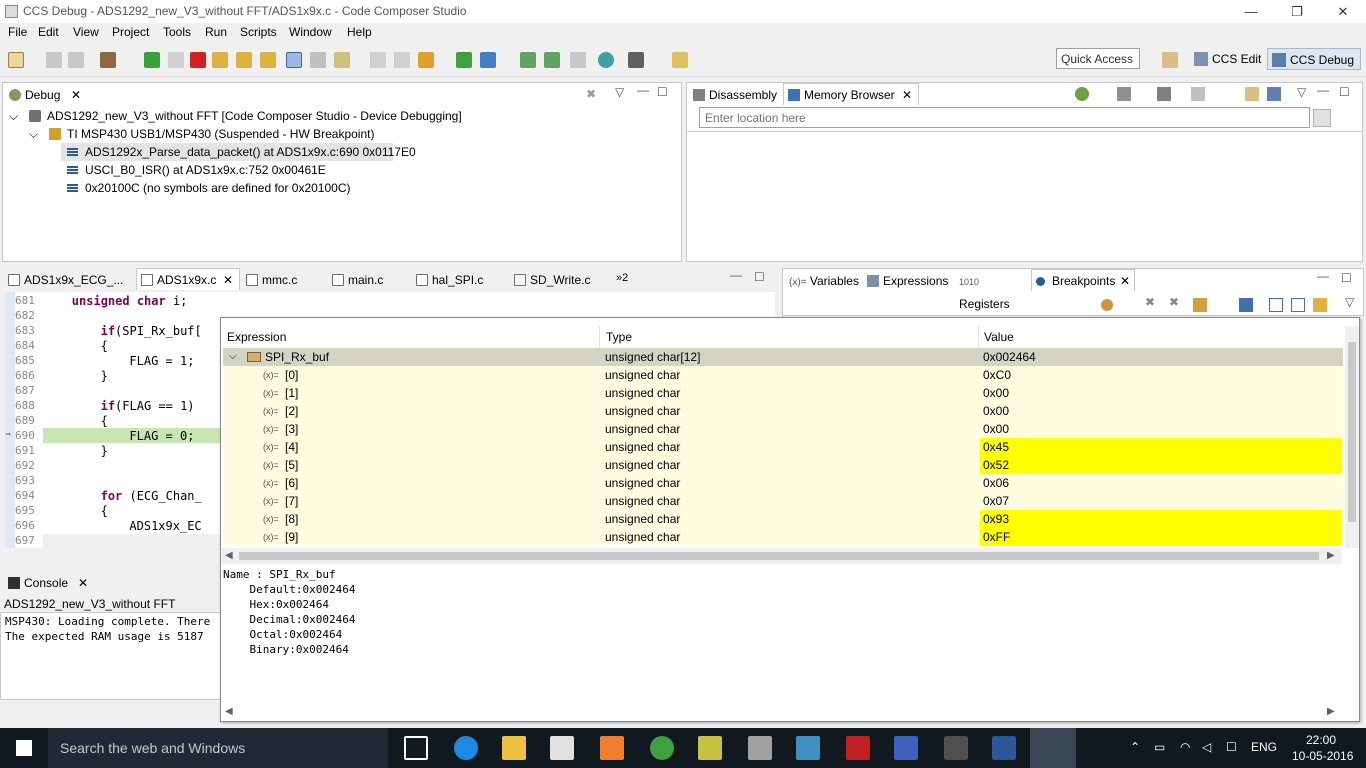 The image size is (1366, 768). Describe the element at coordinates (318, 60) in the screenshot. I see `restart-icon` at that location.